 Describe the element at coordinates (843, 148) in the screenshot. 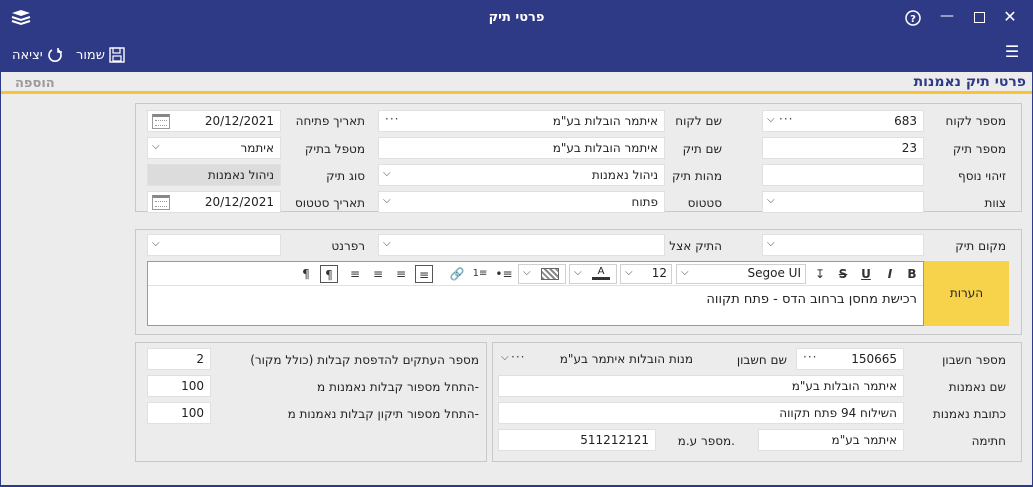

I see `case-no-field: 23` at that location.